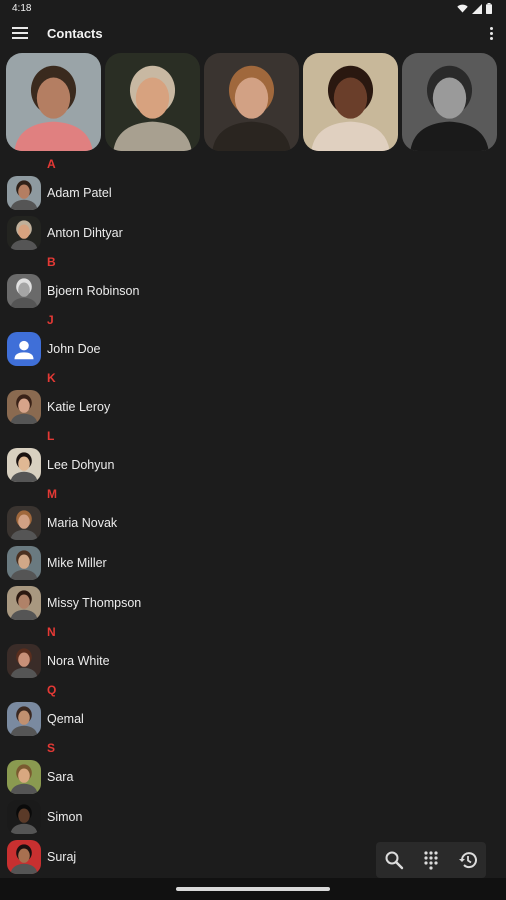 The height and width of the screenshot is (900, 506). Describe the element at coordinates (489, 8) in the screenshot. I see `battery-icon` at that location.